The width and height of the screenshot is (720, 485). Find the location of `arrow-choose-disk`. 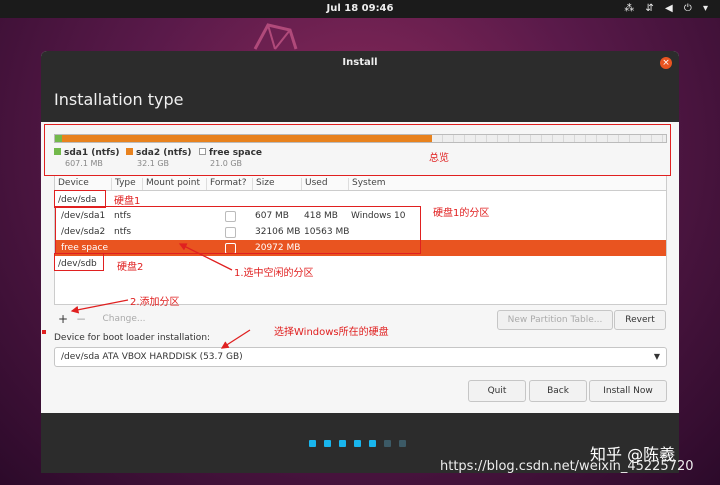

arrow-choose-disk is located at coordinates (235, 339).